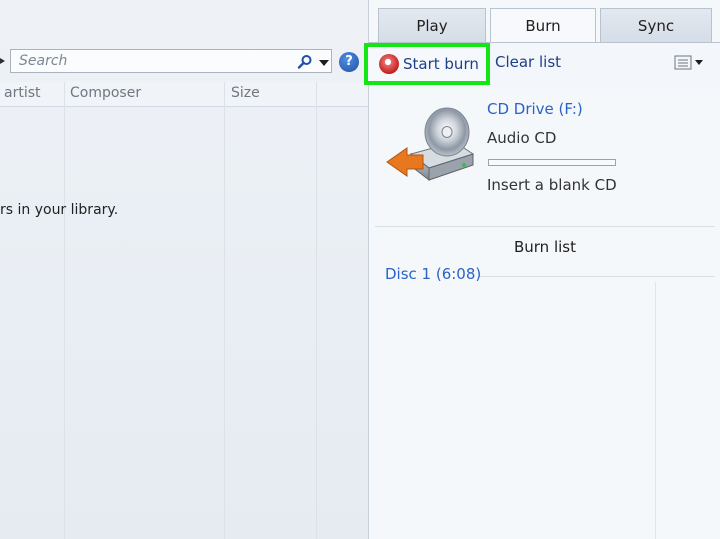 Image resolution: width=720 pixels, height=539 pixels. Describe the element at coordinates (535, 109) in the screenshot. I see `cd-drive-link: CD Drive (F:)` at that location.